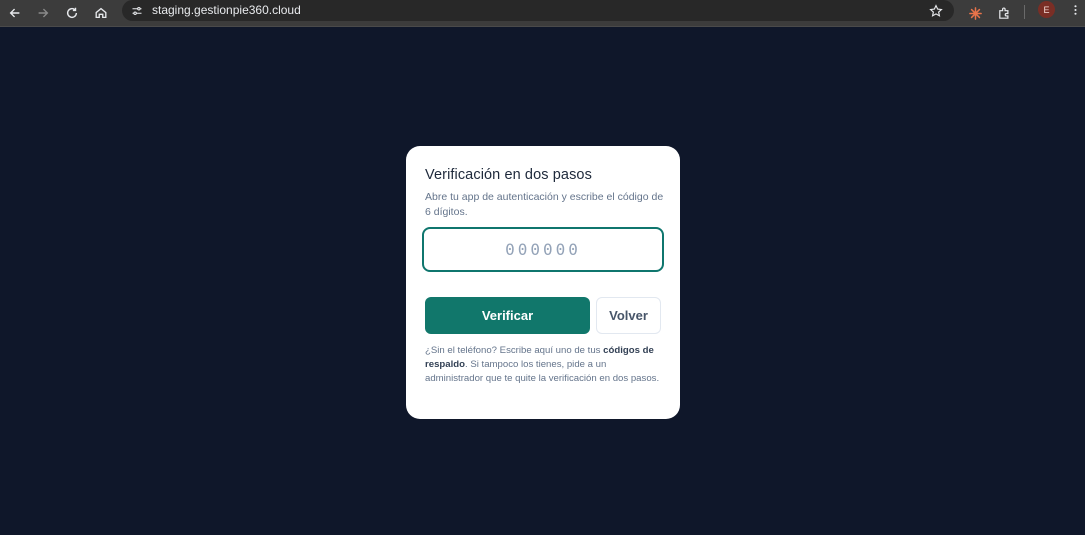 This screenshot has height=535, width=1085. What do you see at coordinates (1046, 9) in the screenshot?
I see `profile-avatar: E` at bounding box center [1046, 9].